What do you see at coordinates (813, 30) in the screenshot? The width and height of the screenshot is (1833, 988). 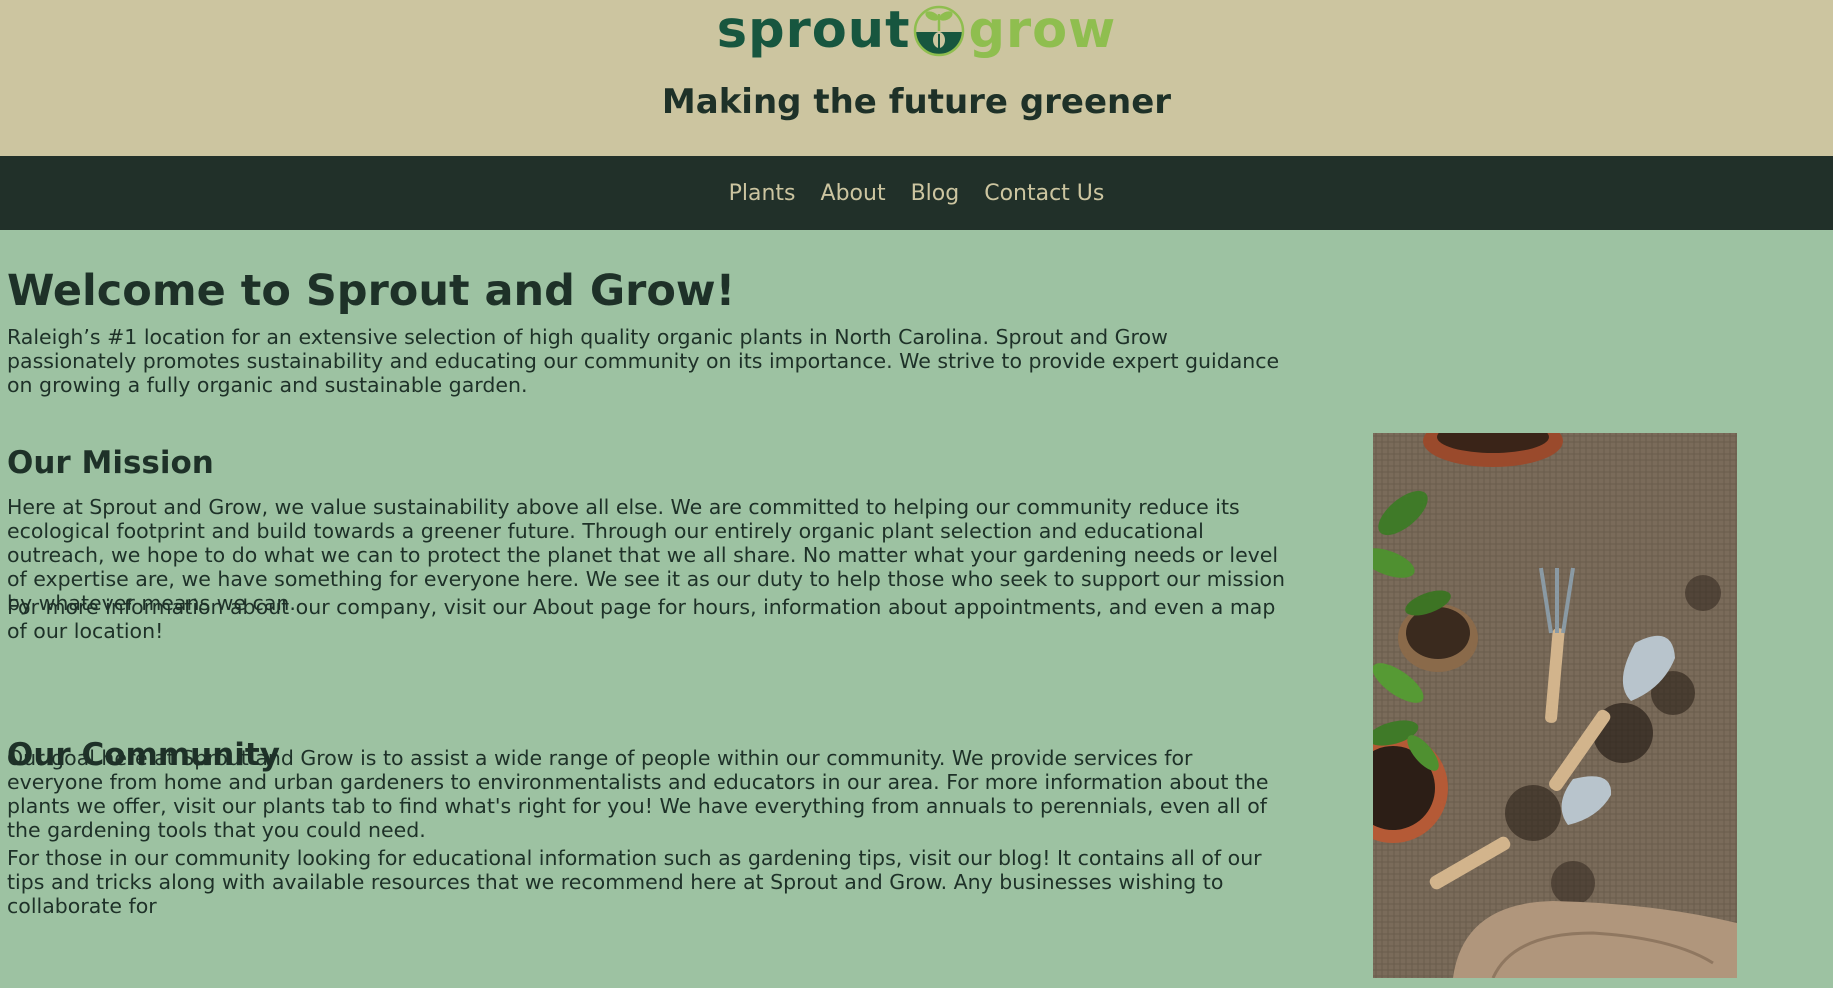 I see `logo-word-sprout: sprout` at bounding box center [813, 30].